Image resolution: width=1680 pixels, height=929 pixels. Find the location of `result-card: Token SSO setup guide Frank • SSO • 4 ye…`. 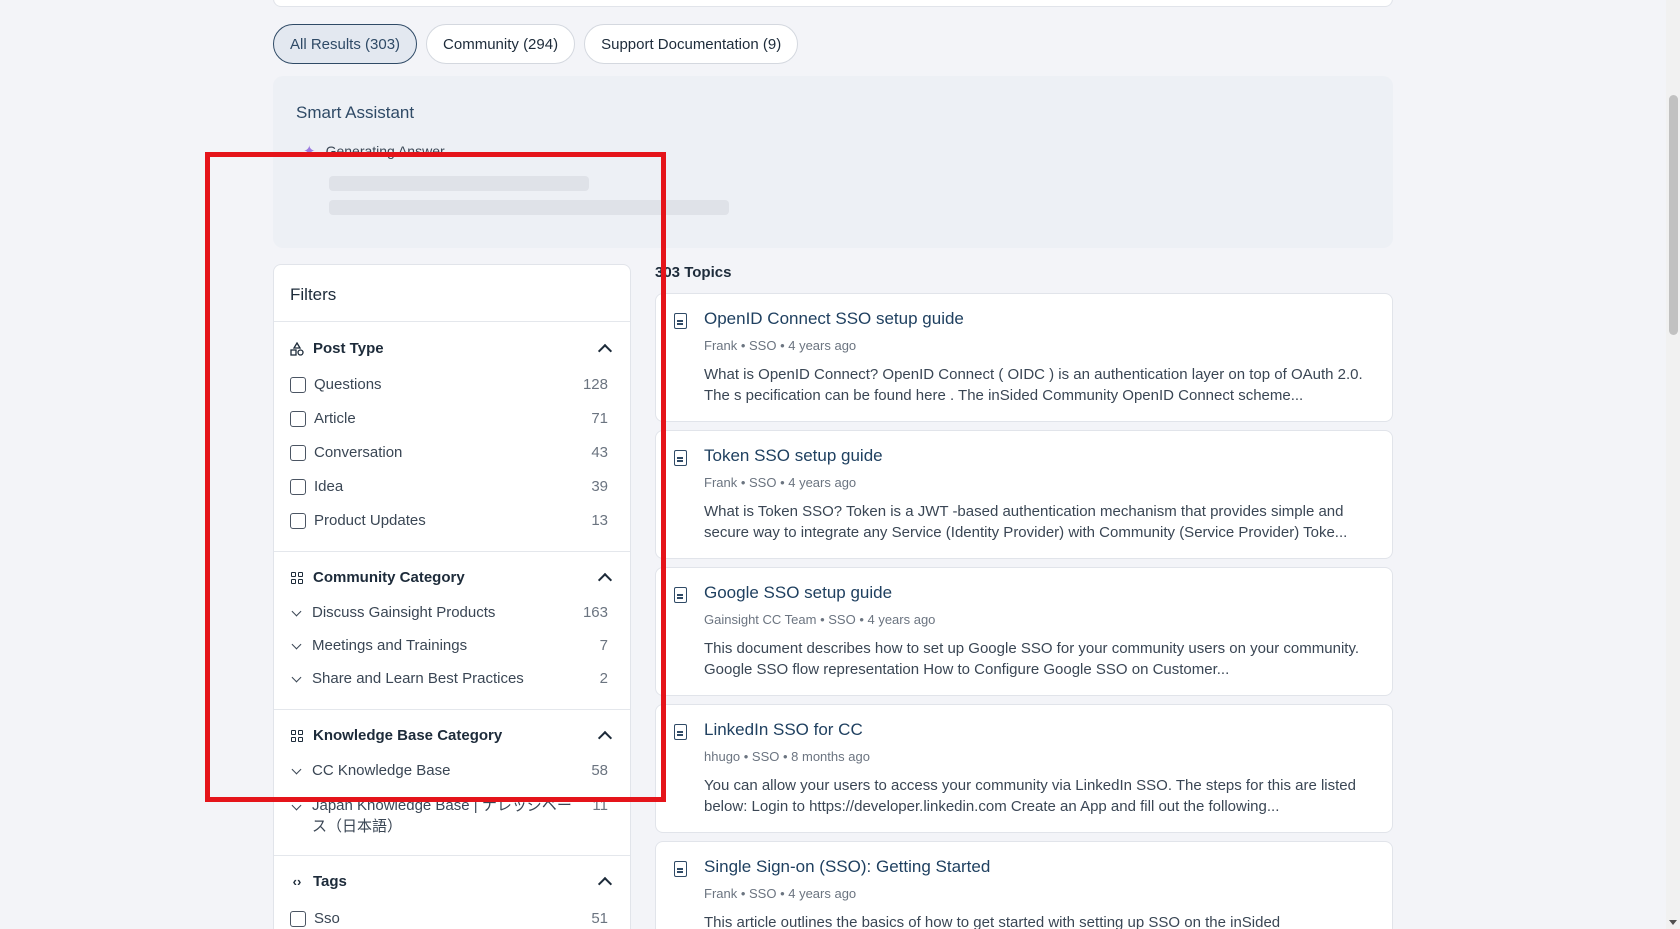

result-card: Token SSO setup guide Frank • SSO • 4 ye… is located at coordinates (1024, 494).